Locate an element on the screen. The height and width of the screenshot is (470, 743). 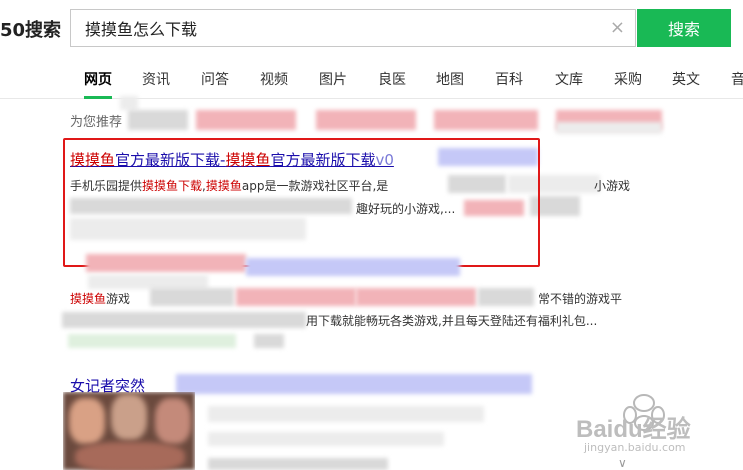
snippet-highlight: 摸摸鱼下载 is located at coordinates (172, 186).